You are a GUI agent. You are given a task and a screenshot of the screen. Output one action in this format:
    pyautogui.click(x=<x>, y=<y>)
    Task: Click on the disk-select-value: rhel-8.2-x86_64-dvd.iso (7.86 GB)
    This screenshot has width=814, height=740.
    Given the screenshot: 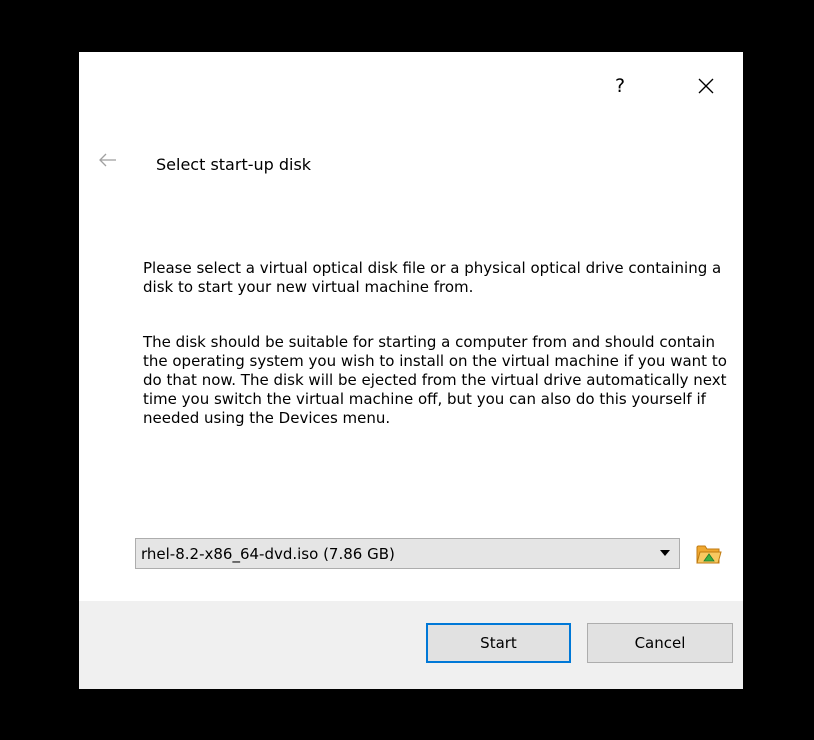 What is the action you would take?
    pyautogui.click(x=268, y=554)
    